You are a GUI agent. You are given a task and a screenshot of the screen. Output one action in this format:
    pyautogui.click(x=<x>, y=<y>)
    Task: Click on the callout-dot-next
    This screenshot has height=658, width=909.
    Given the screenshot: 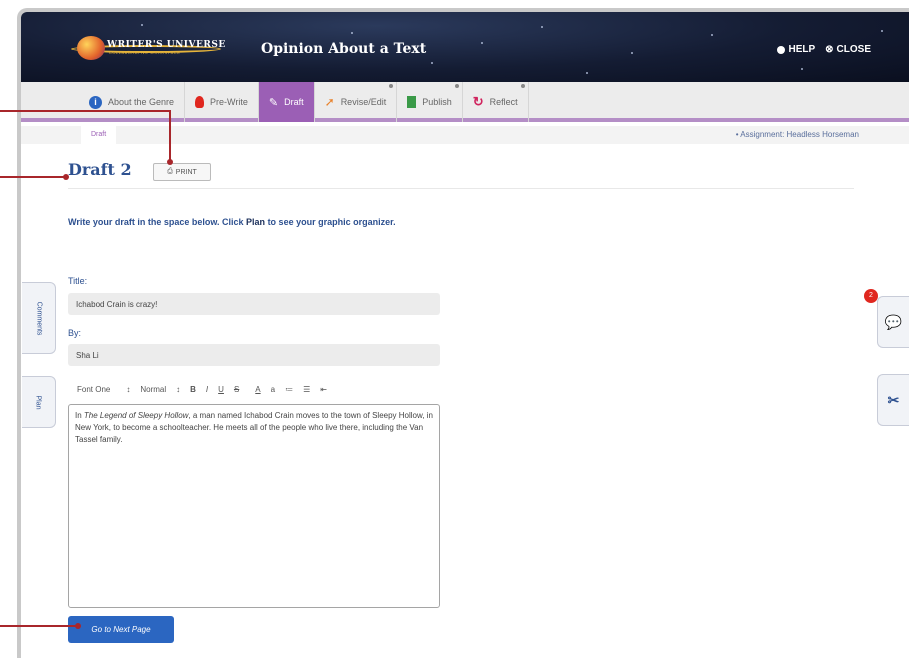 What is the action you would take?
    pyautogui.click(x=78, y=626)
    